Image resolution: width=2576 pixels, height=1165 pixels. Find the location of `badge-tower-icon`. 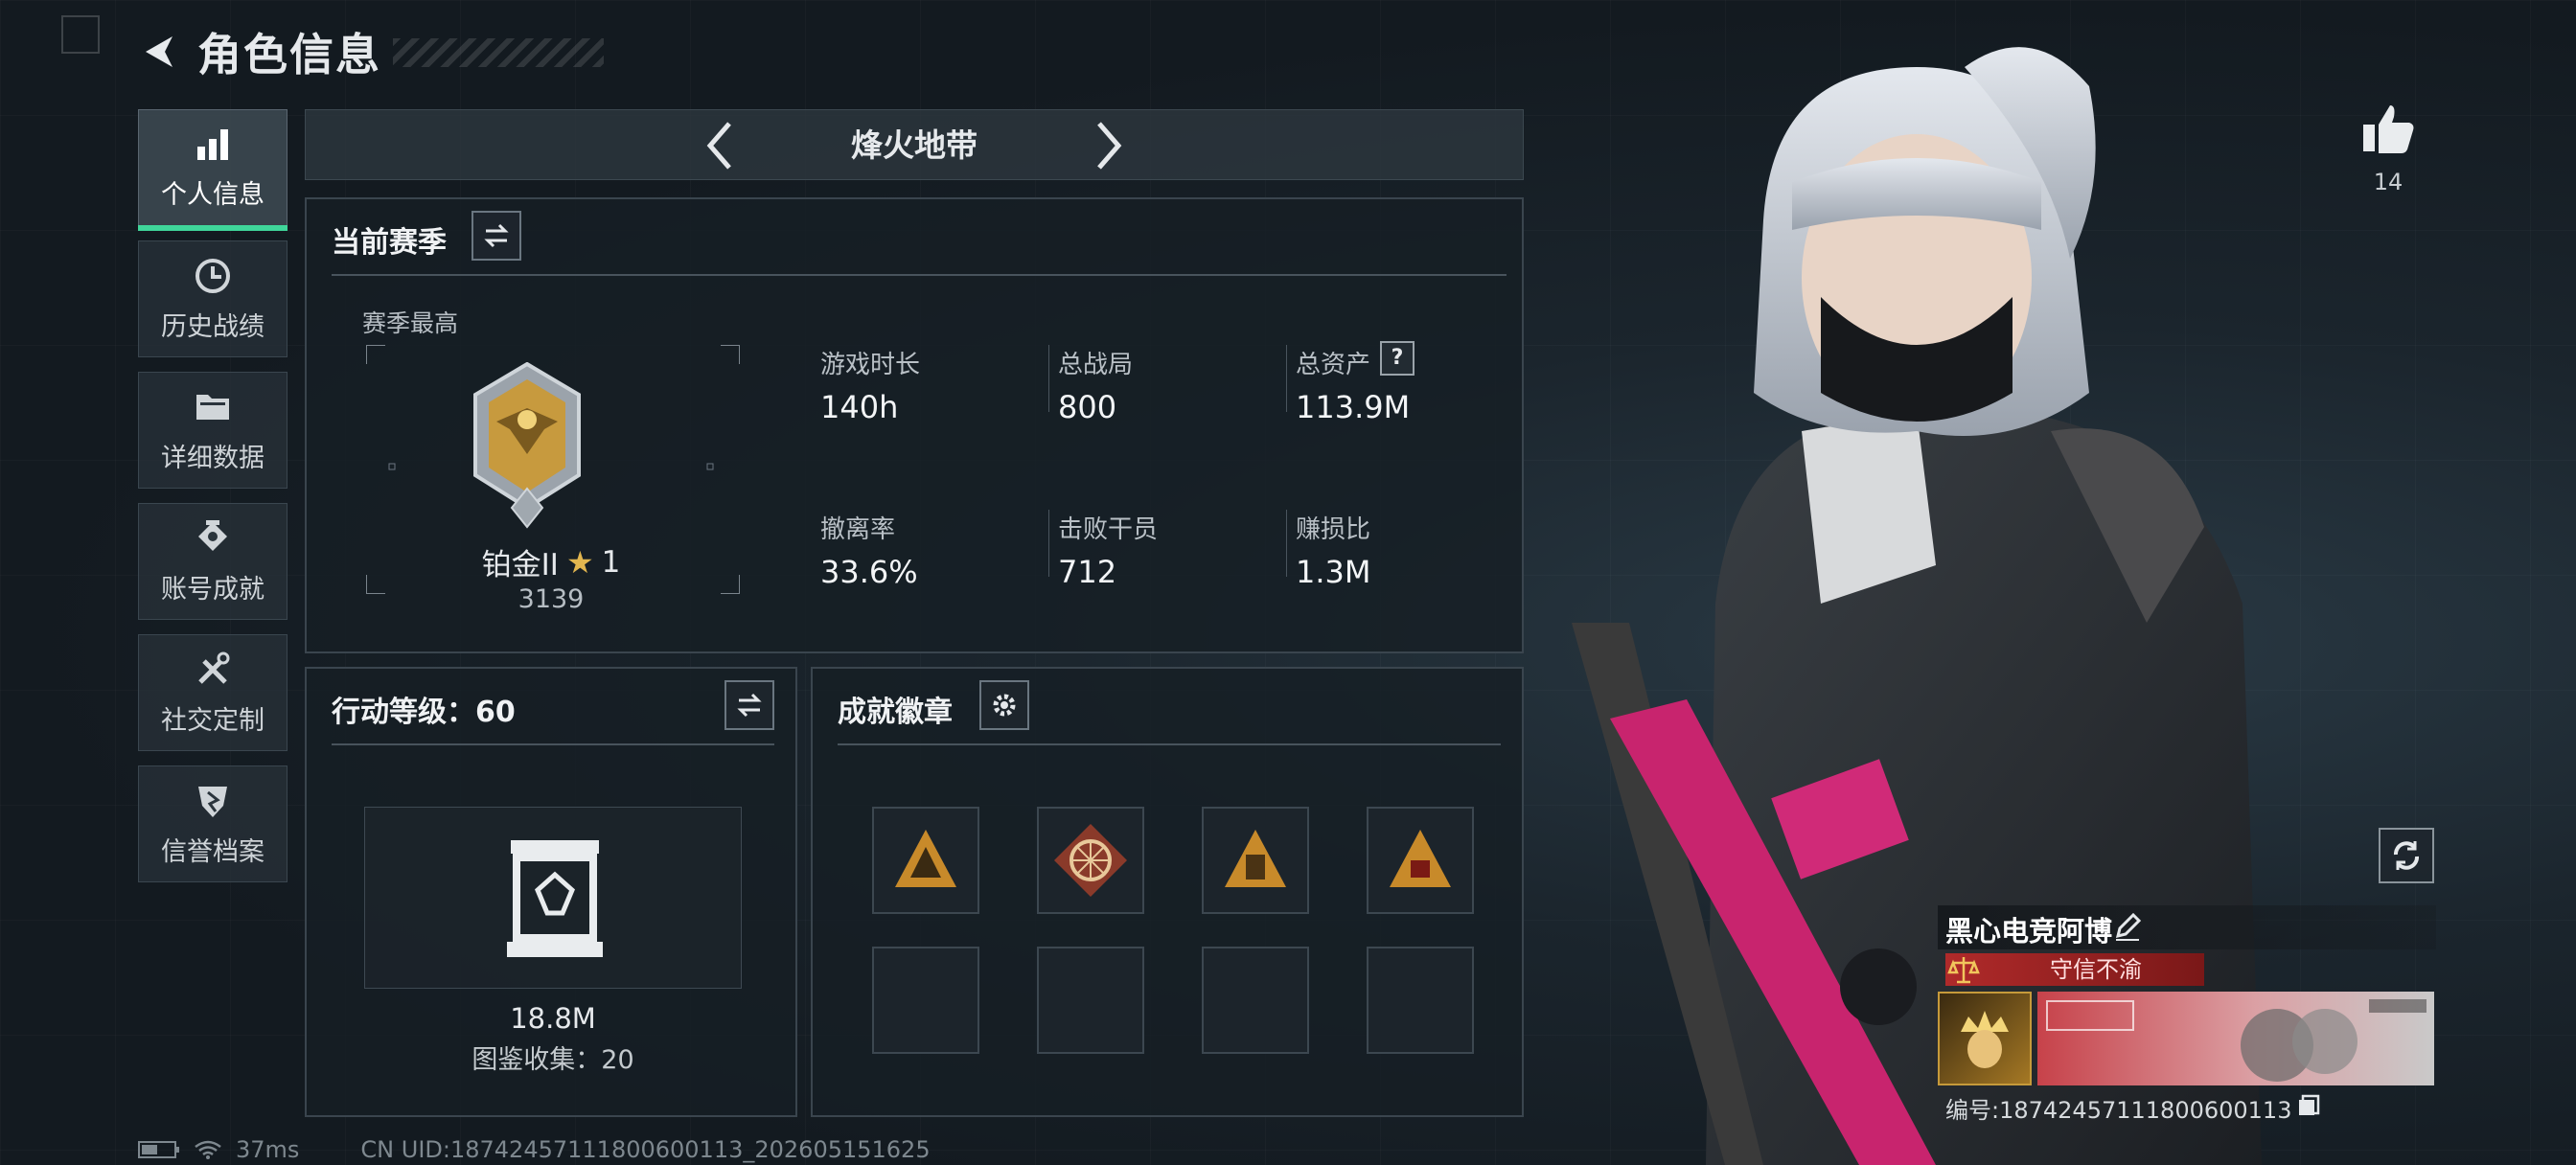

badge-tower-icon is located at coordinates (1255, 859).